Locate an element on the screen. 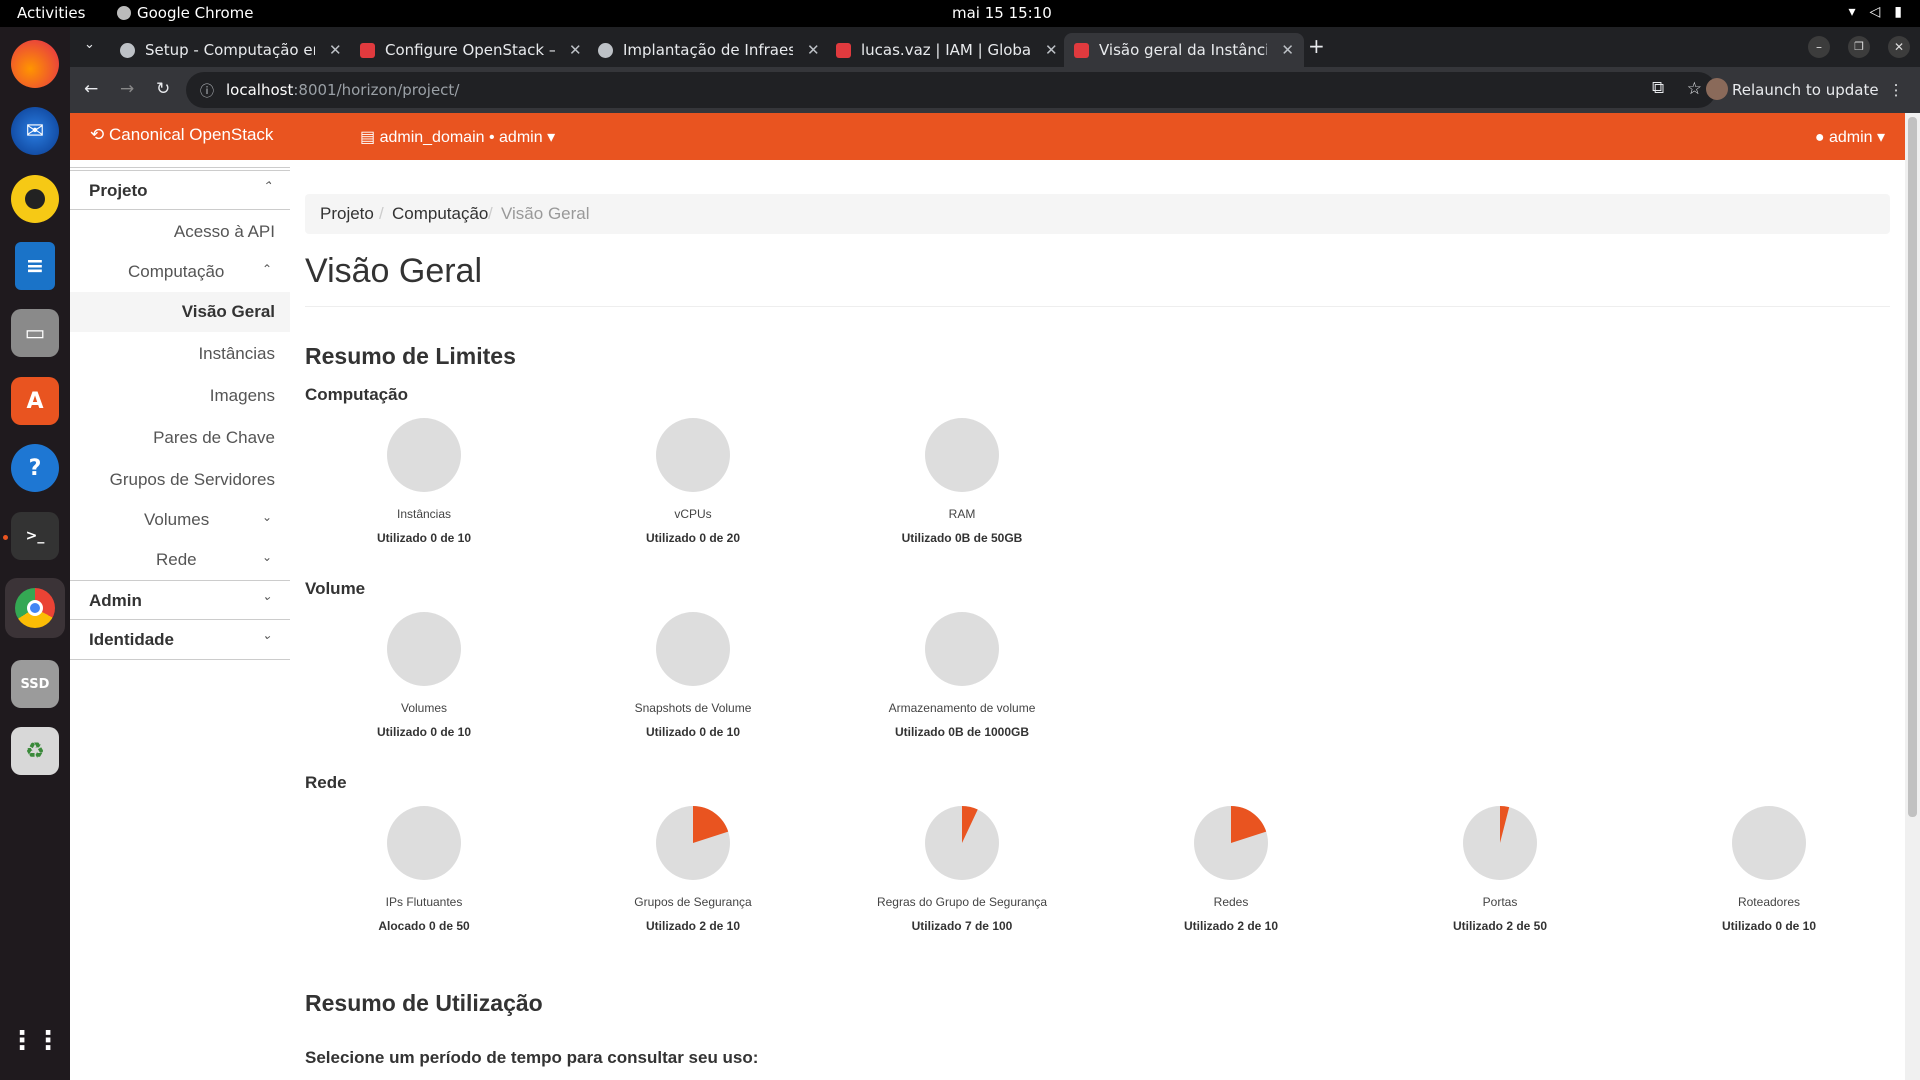  tab-1-label: Setup - Computação em is located at coordinates (230, 50).